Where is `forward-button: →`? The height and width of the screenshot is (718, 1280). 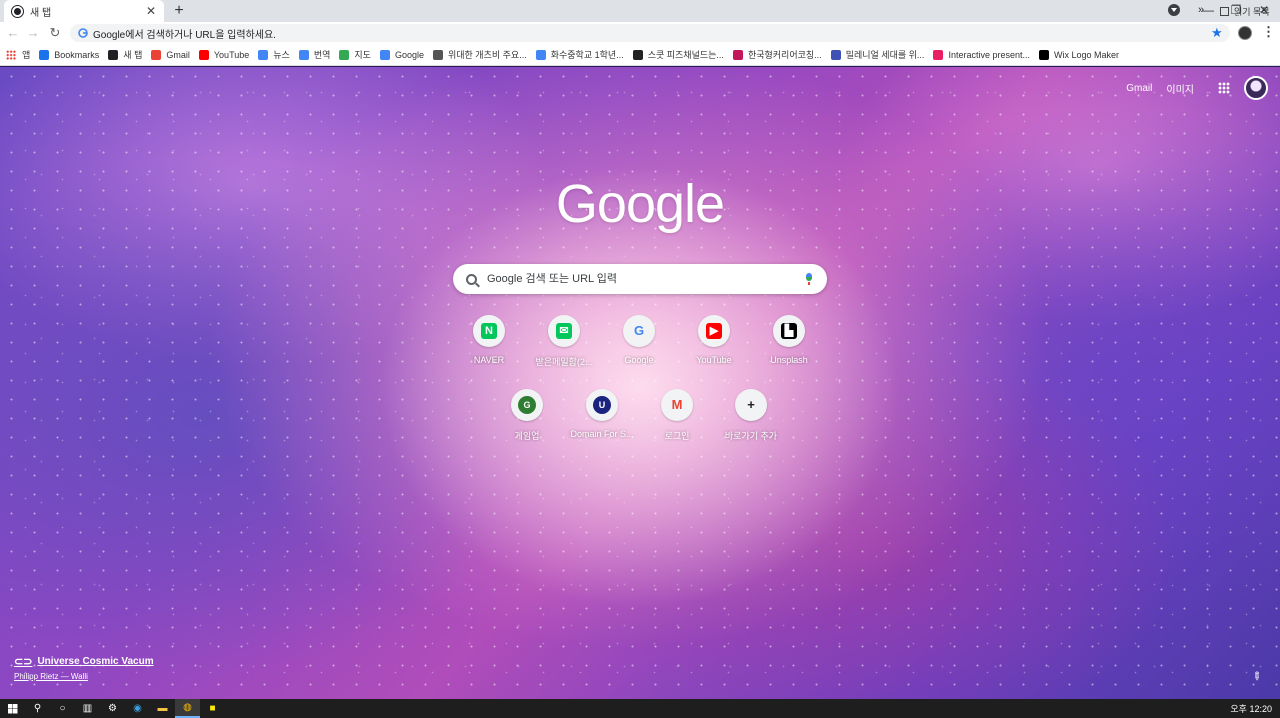 forward-button: → is located at coordinates (33, 33).